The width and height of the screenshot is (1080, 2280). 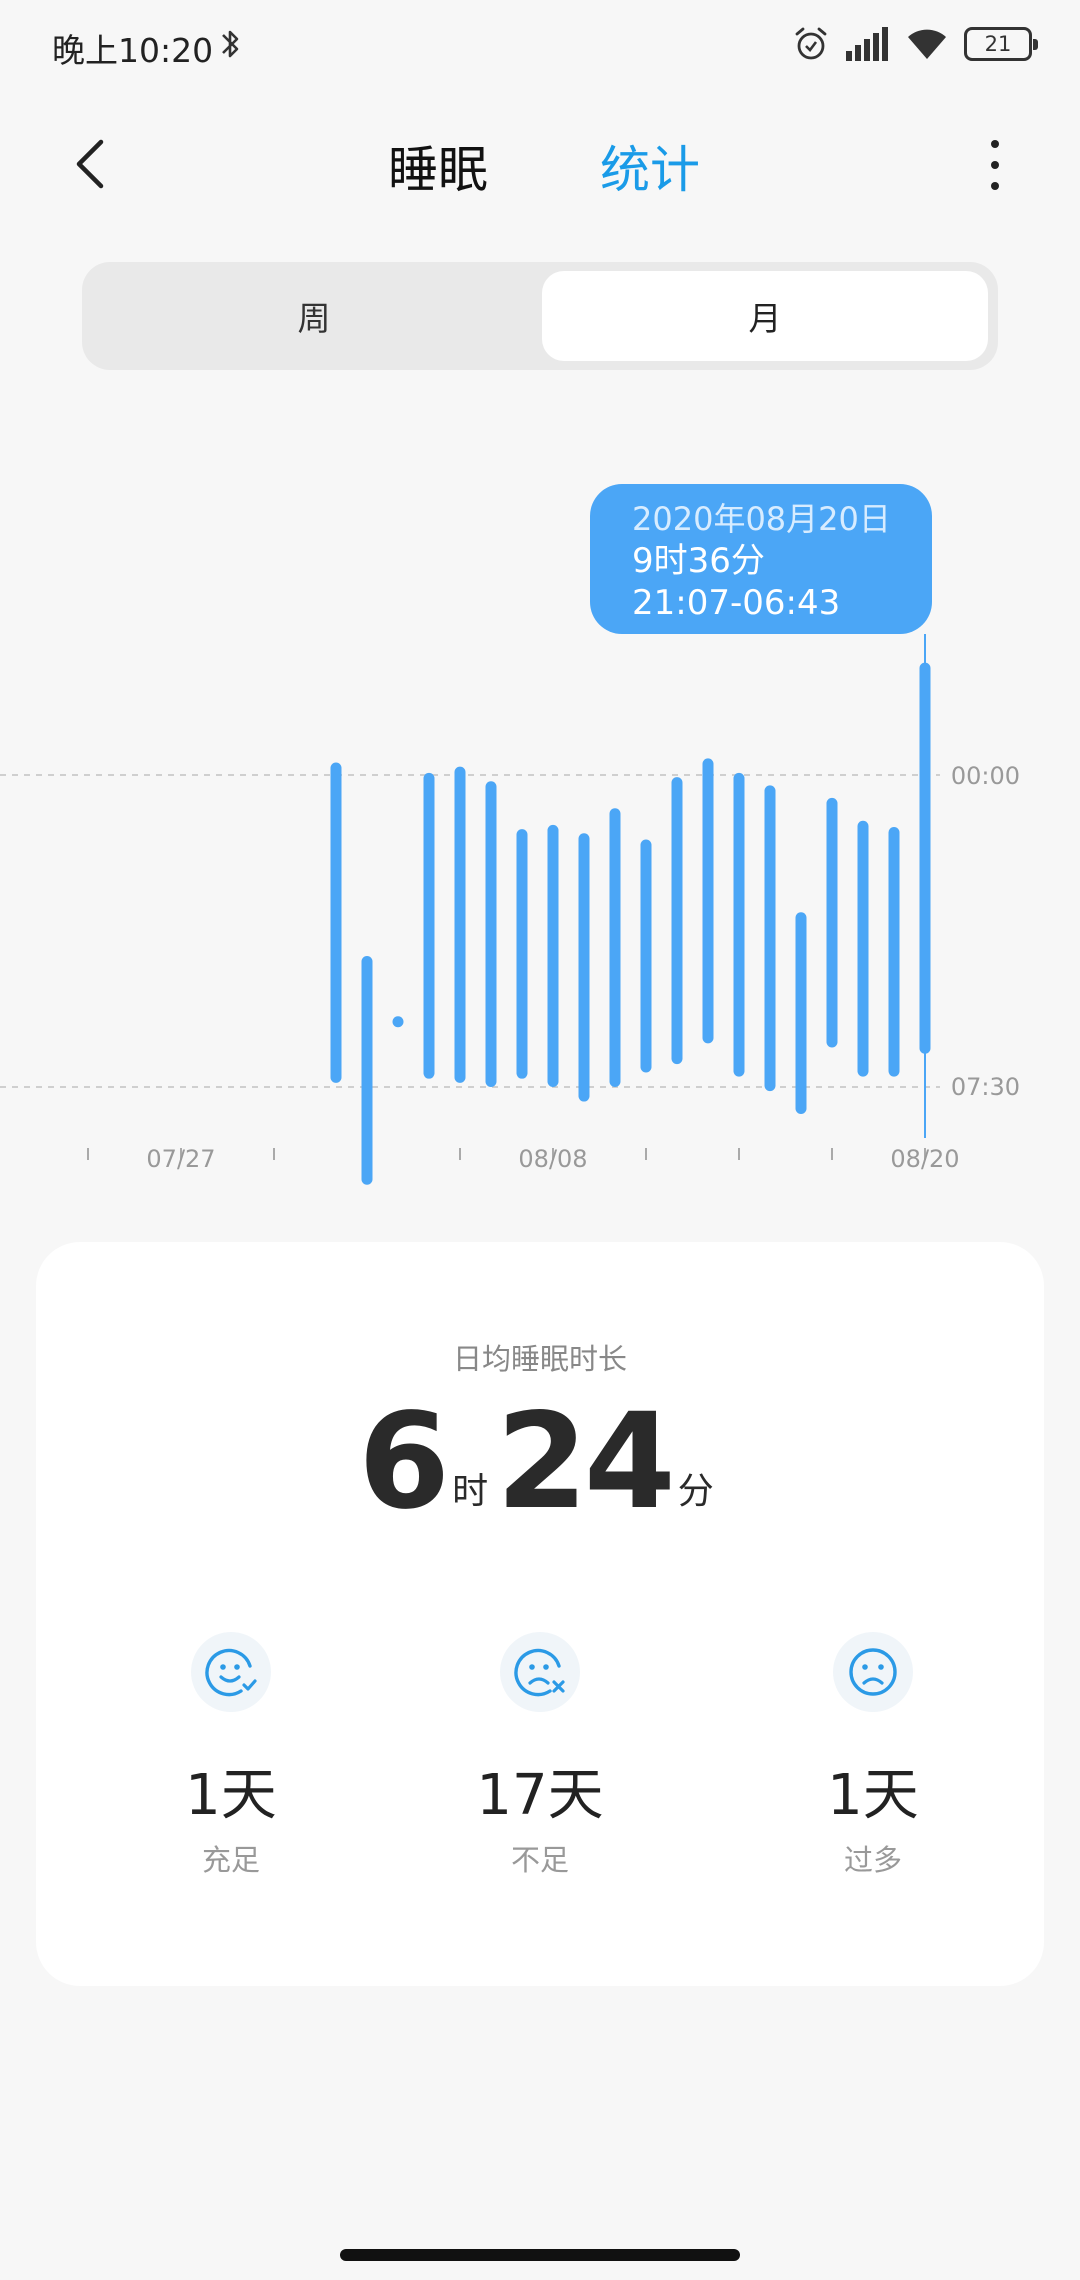 I want to click on status-icons: 21, so click(x=915, y=44).